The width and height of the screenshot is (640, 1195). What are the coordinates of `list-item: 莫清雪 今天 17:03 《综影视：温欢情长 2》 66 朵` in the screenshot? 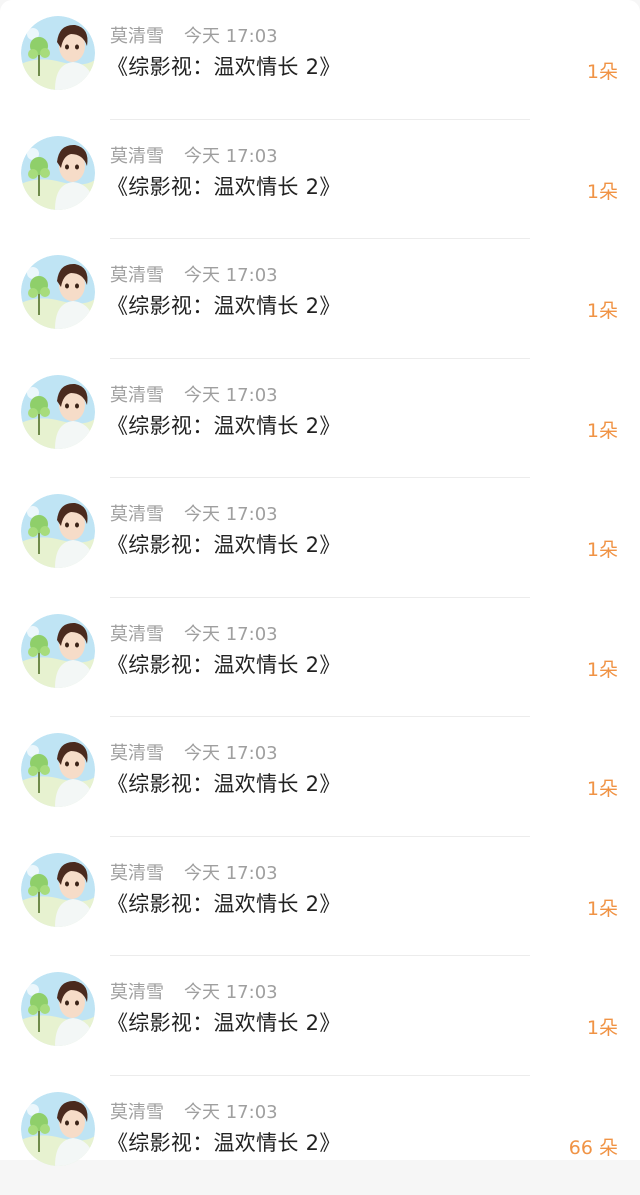 It's located at (320, 1135).